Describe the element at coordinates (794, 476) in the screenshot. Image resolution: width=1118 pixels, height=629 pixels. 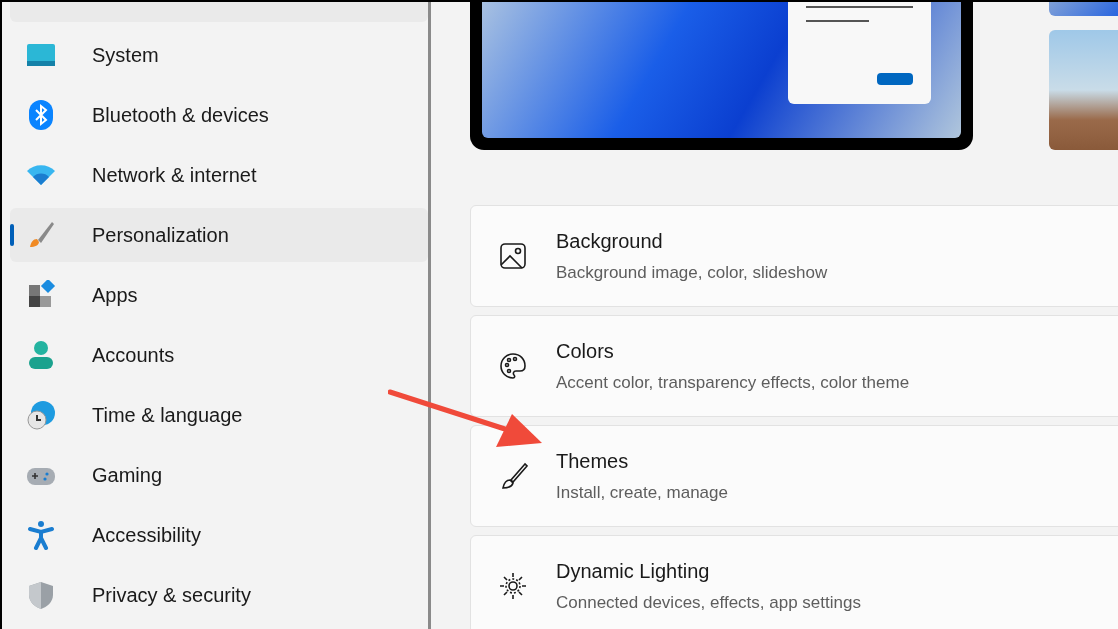
I see `settings-card: Themes Install, create, manage` at that location.